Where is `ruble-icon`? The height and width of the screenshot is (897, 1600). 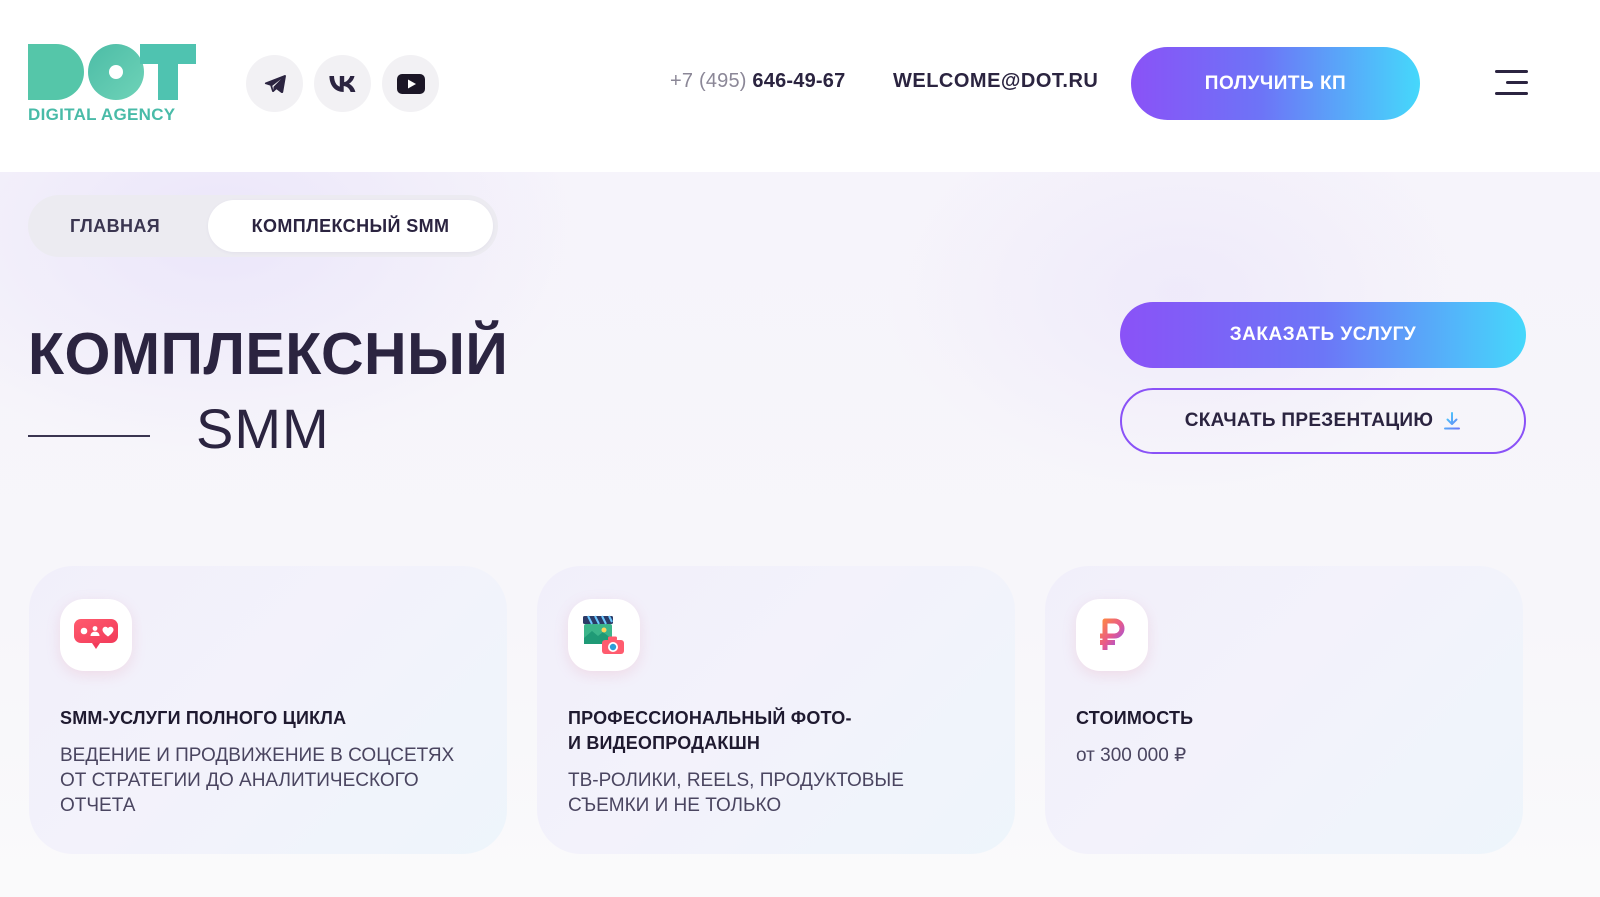 ruble-icon is located at coordinates (1112, 635).